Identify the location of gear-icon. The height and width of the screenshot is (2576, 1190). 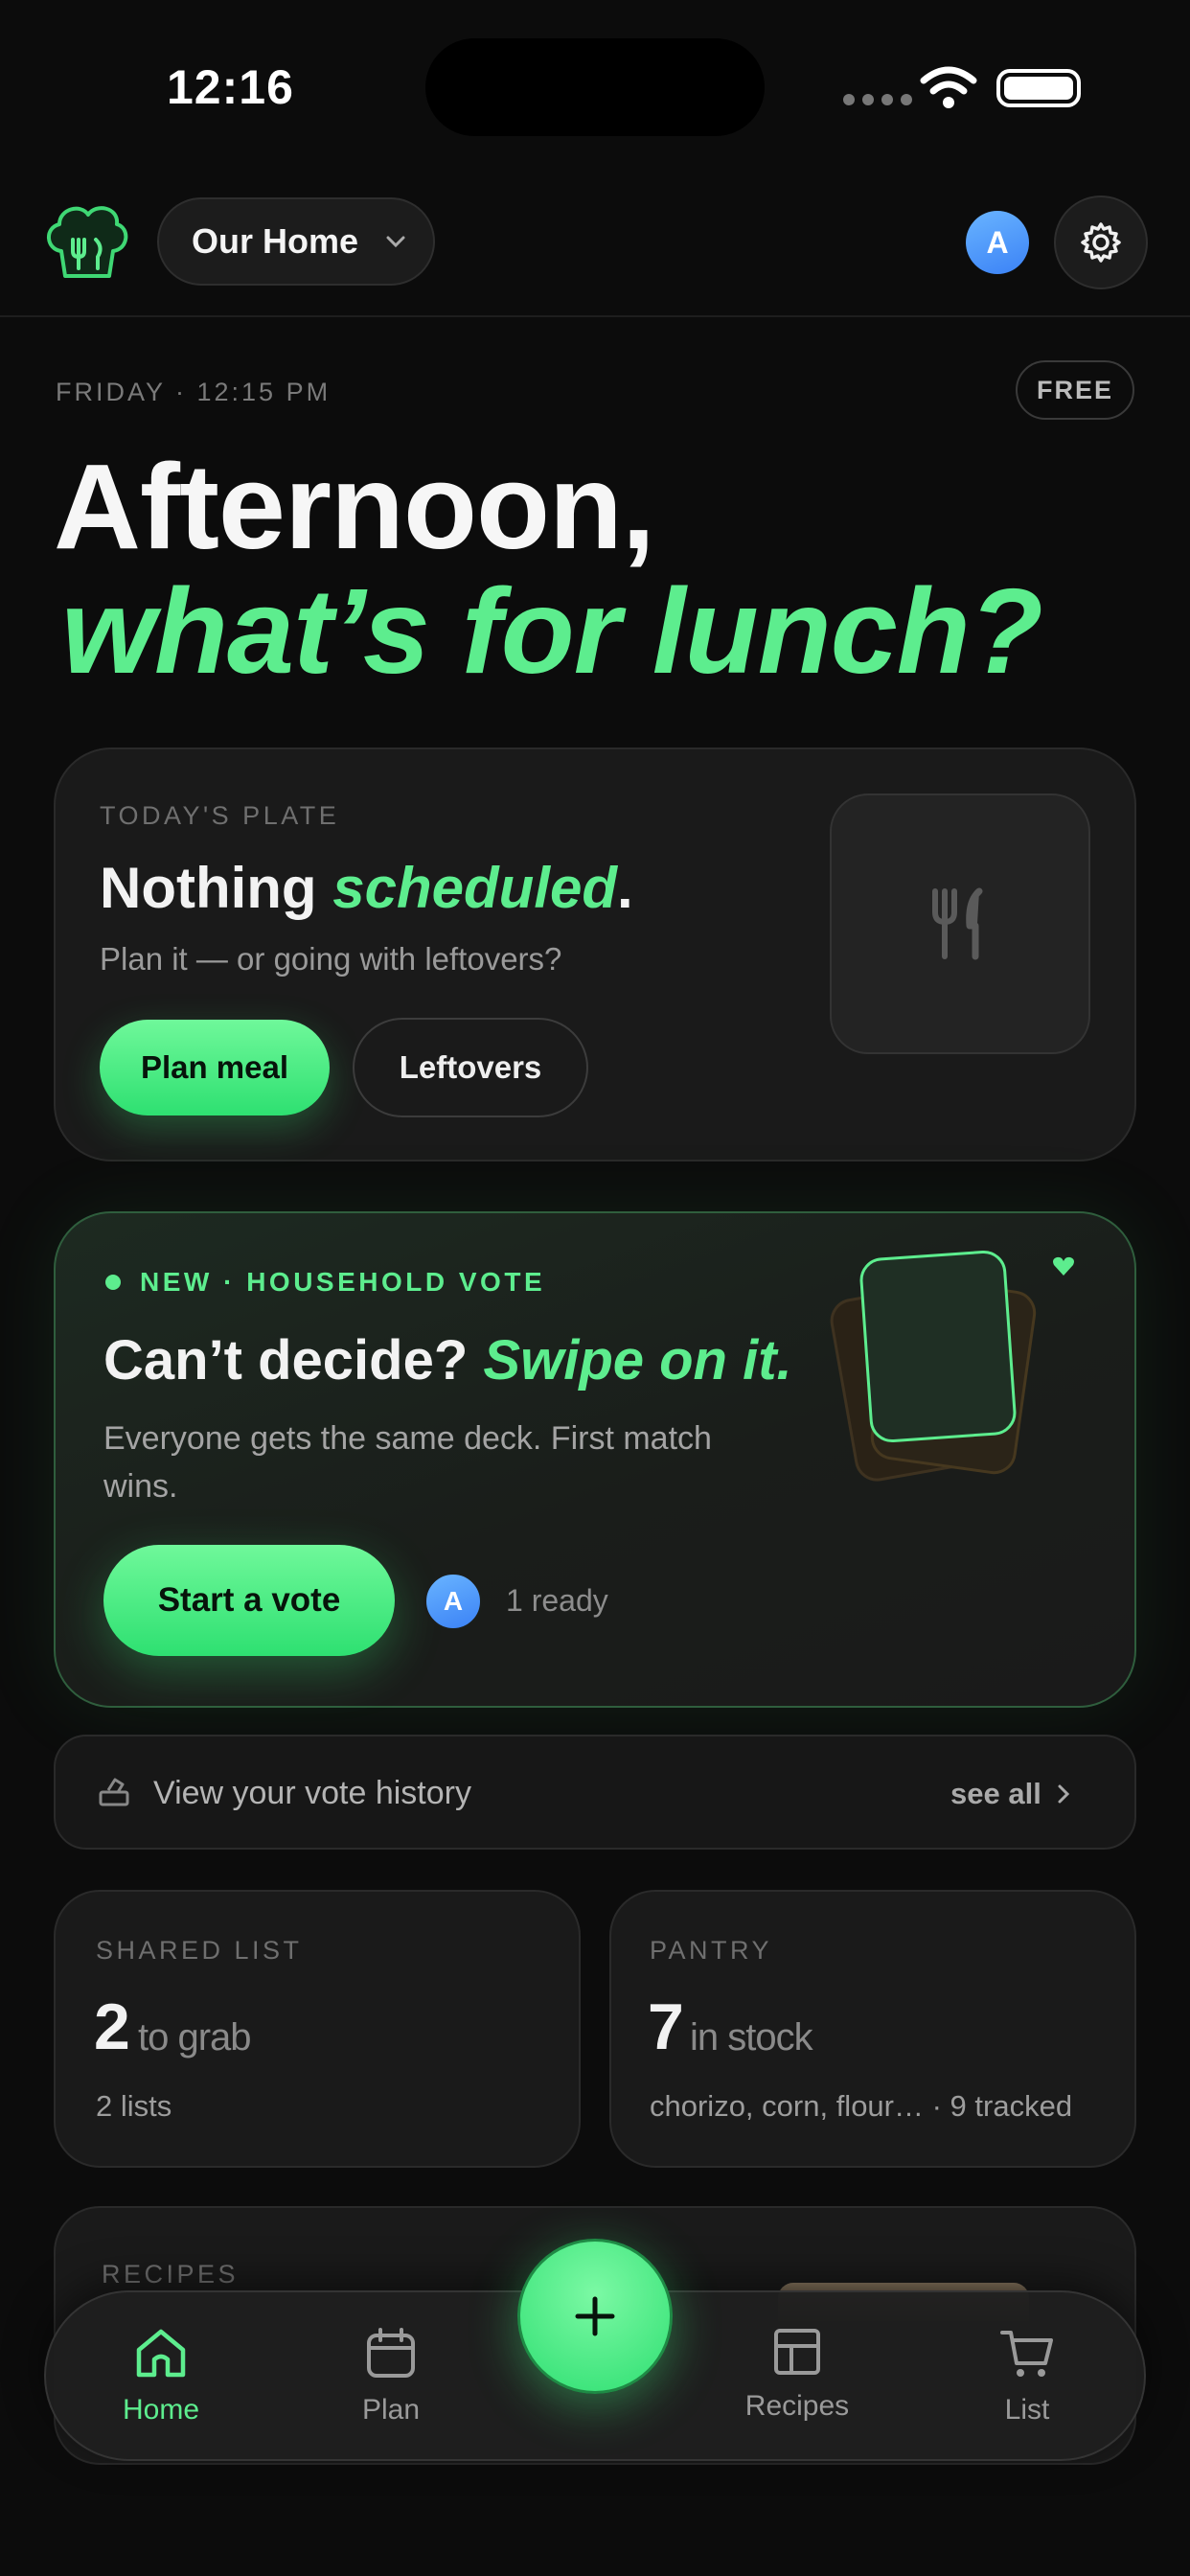
(1101, 242).